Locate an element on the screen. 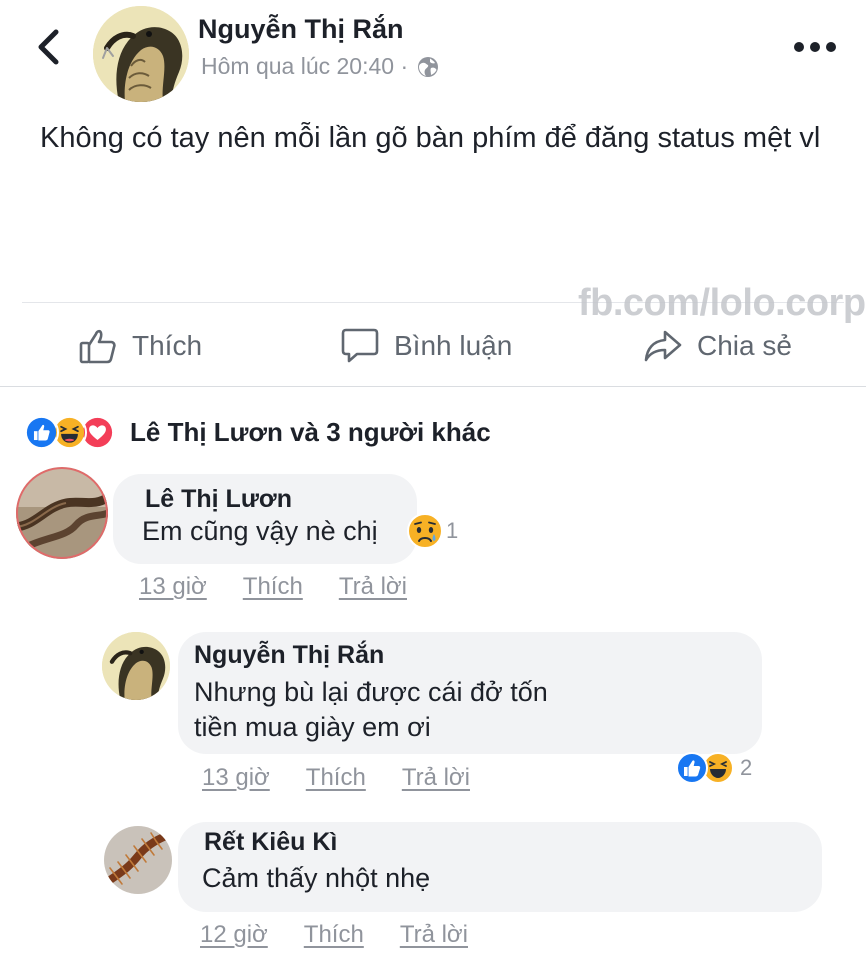 This screenshot has height=960, width=866. like-button: Thích is located at coordinates (140, 346).